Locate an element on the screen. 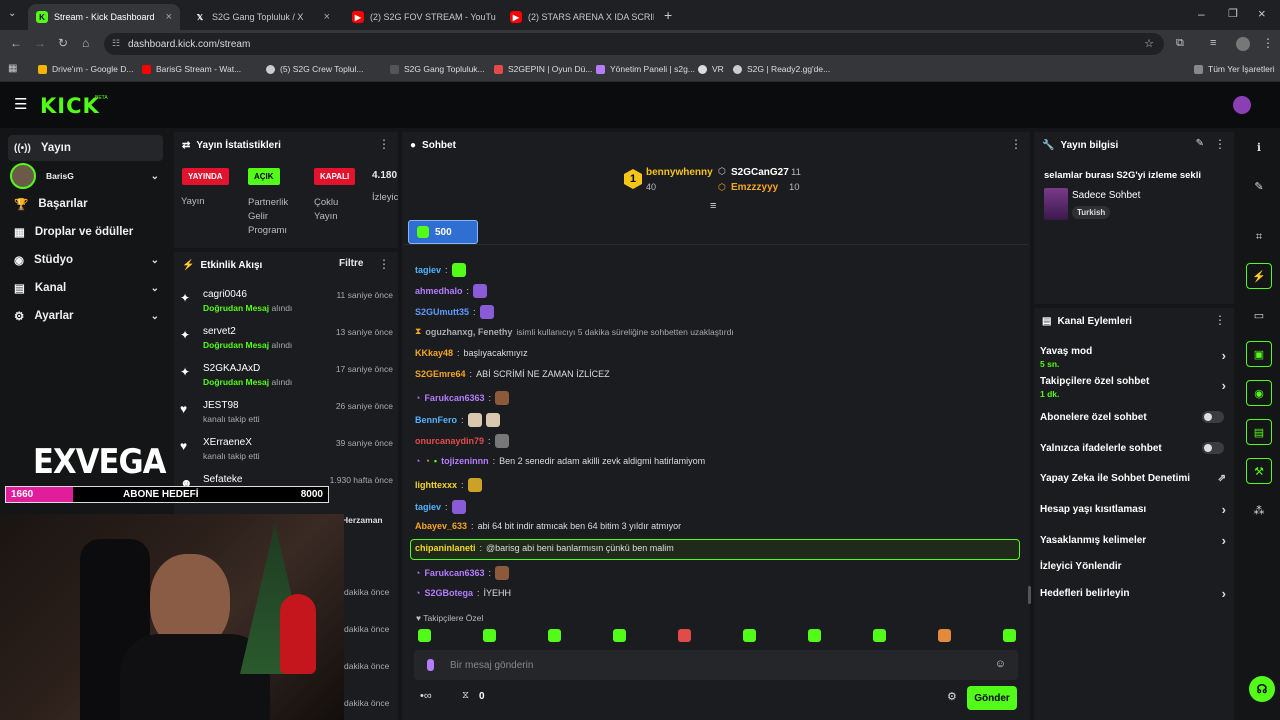 This screenshot has width=1280, height=720. chat-rail-icon: ▣ is located at coordinates (1259, 354).